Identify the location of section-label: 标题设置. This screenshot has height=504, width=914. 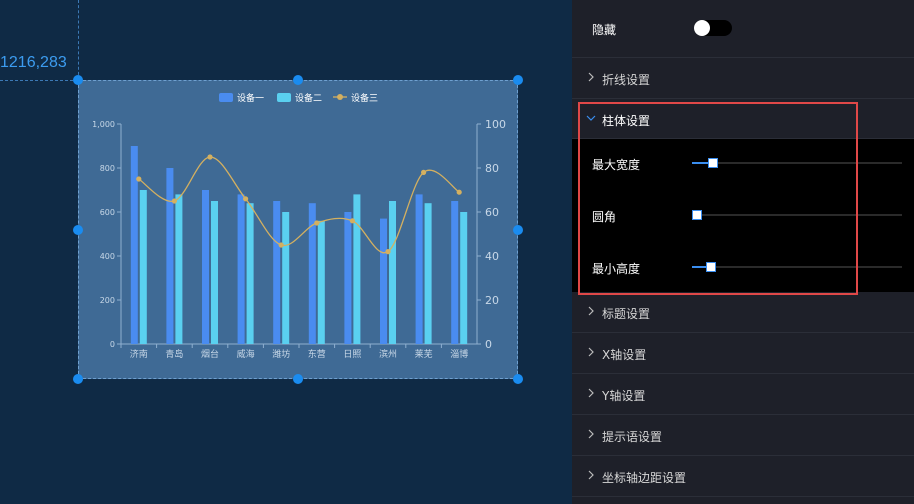
(626, 314).